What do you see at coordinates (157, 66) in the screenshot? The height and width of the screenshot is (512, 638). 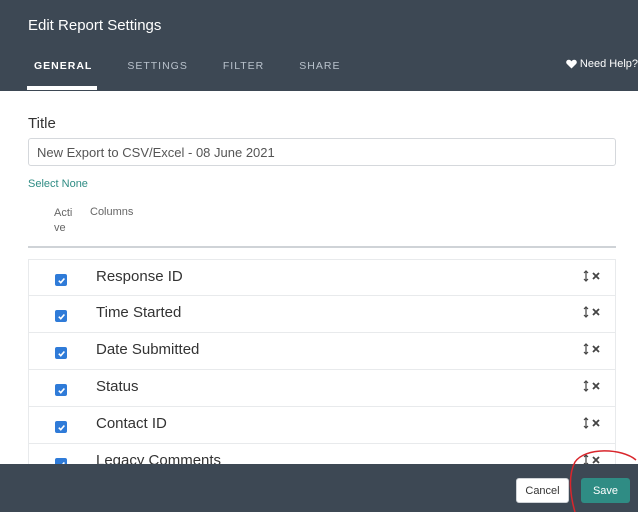 I see `tab-settings: SETTINGS` at bounding box center [157, 66].